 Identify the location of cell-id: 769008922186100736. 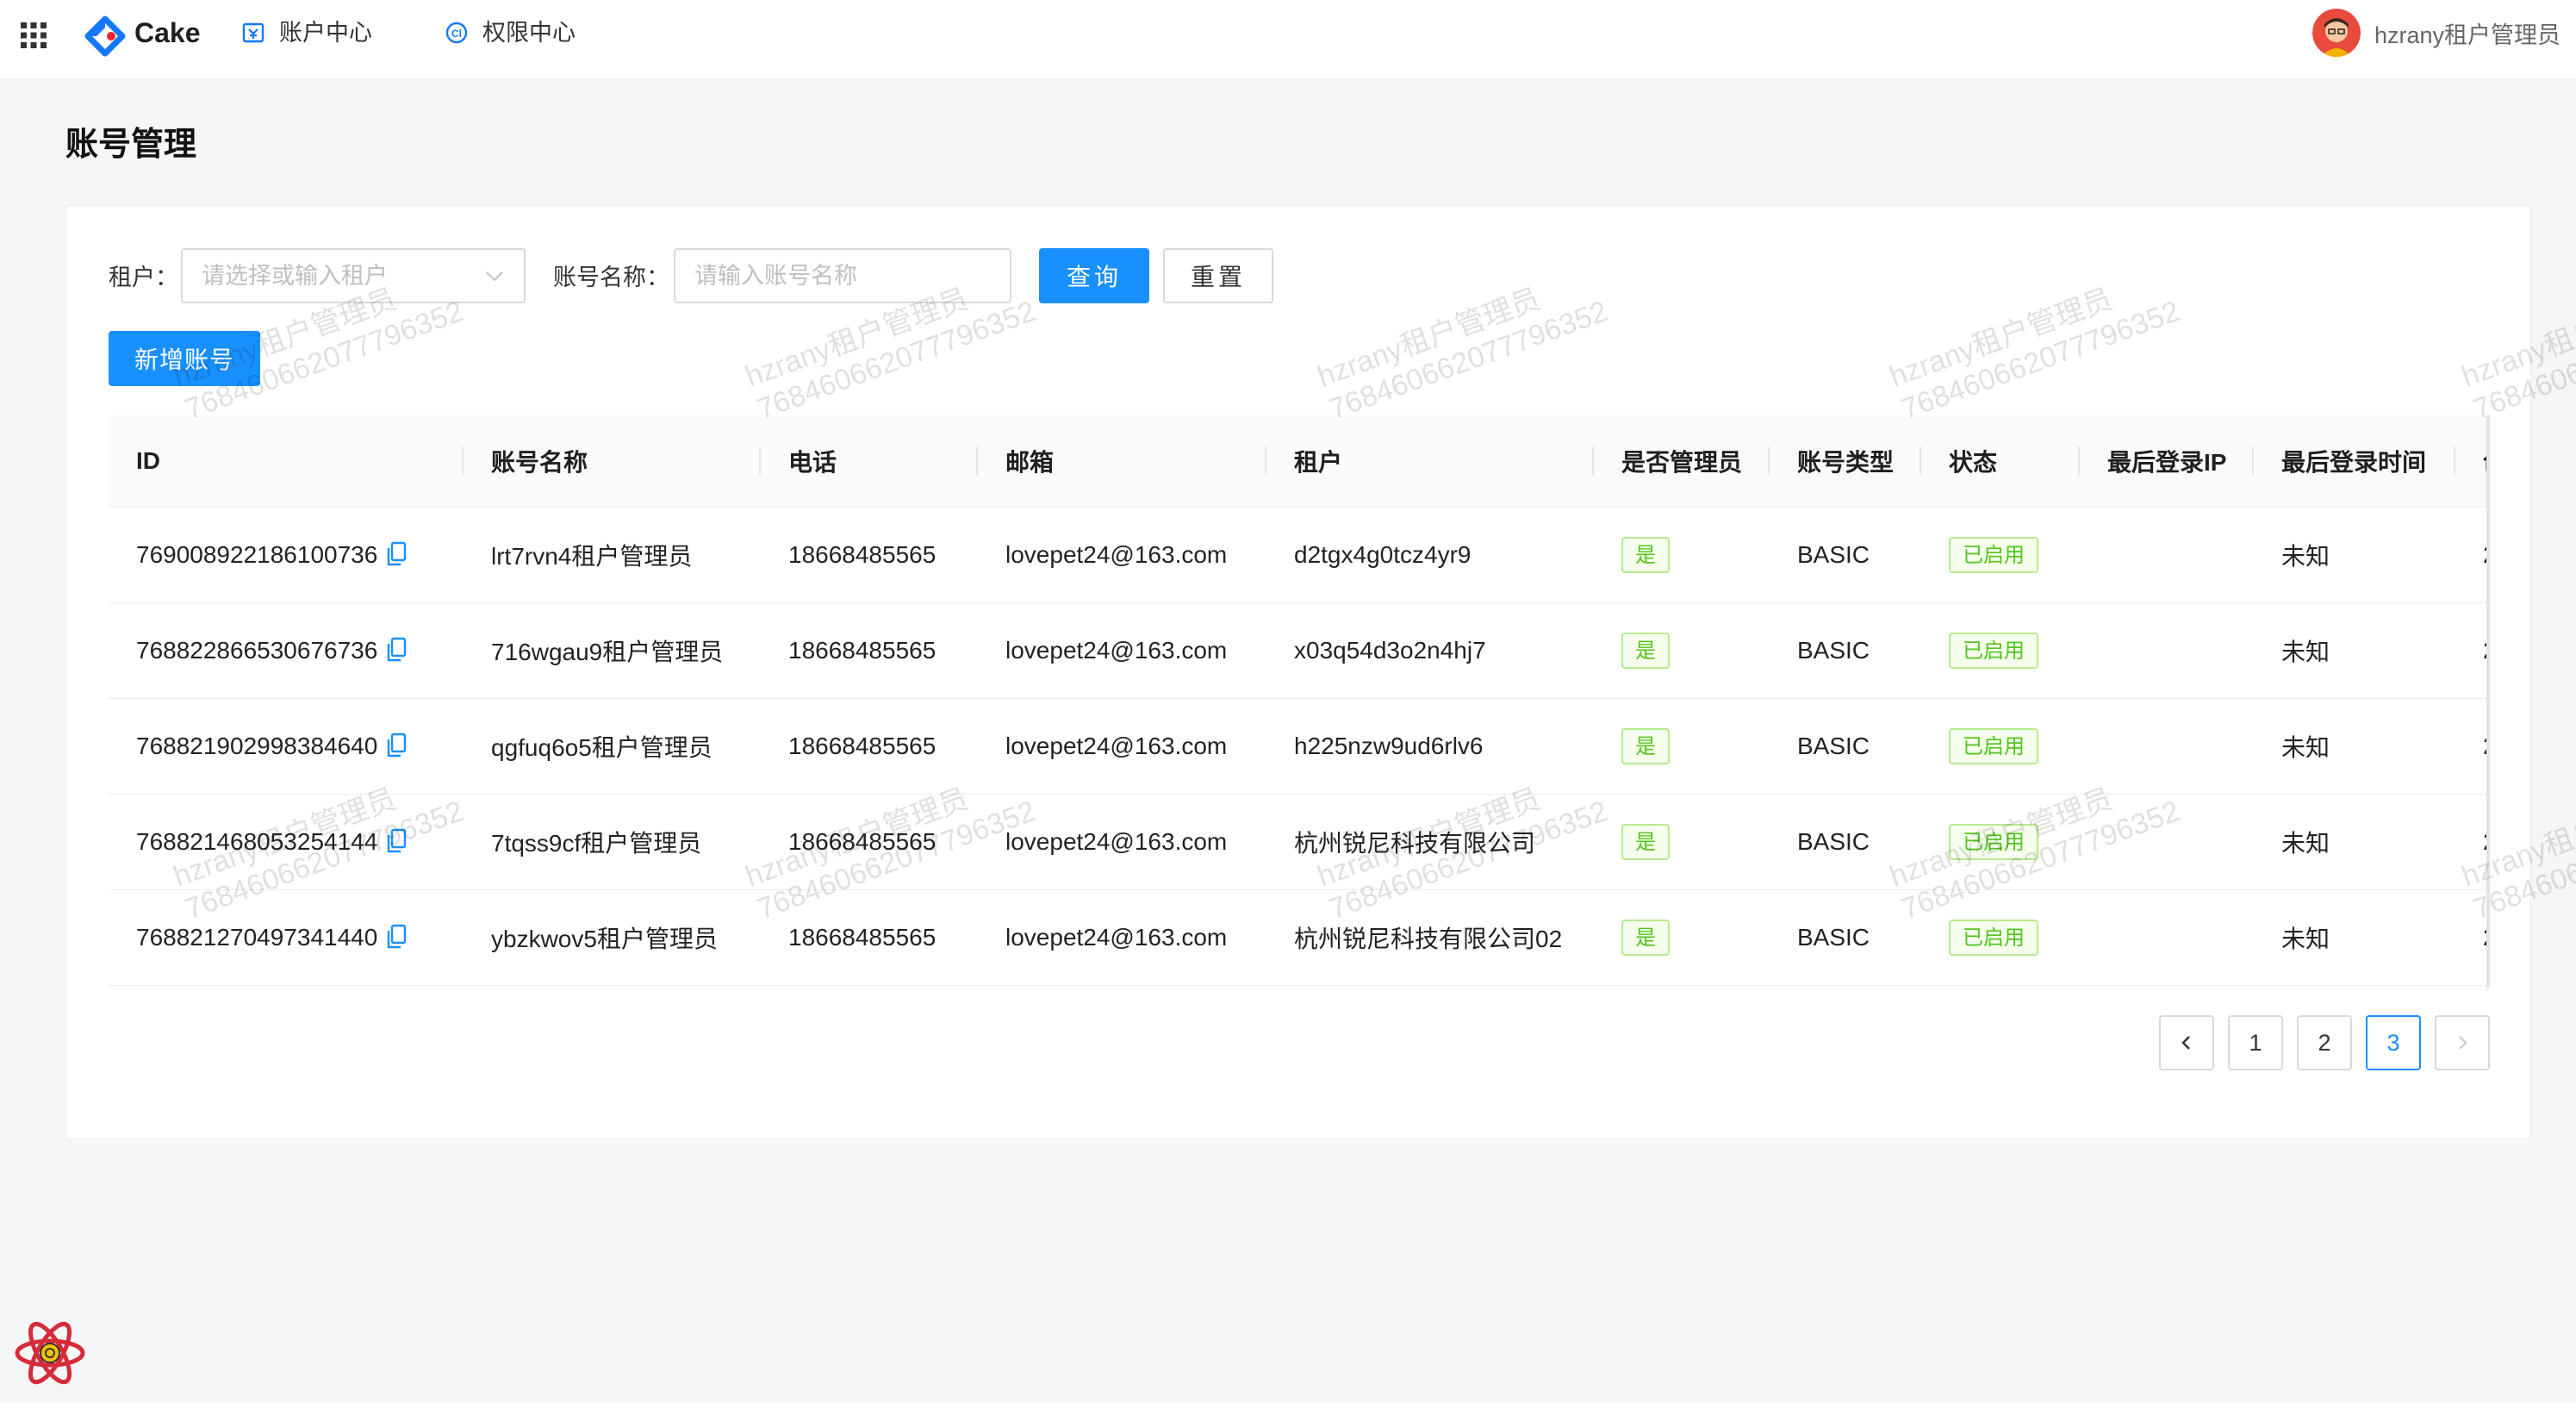
(287, 555).